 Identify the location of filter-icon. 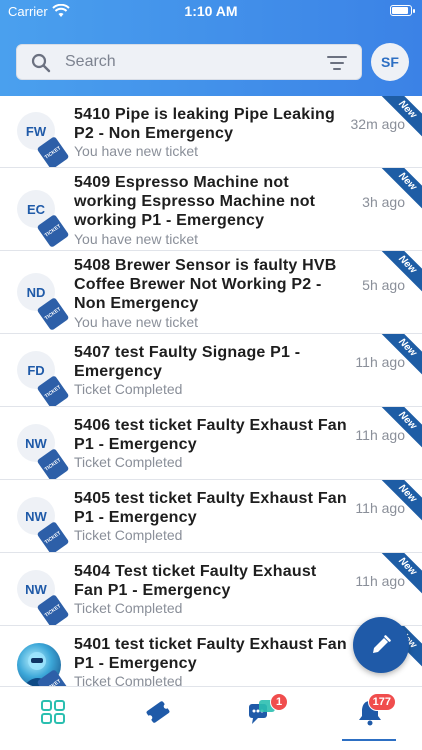
(337, 63).